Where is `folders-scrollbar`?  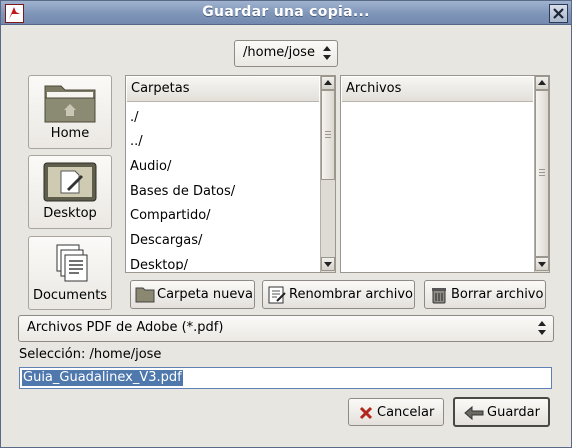
folders-scrollbar is located at coordinates (327, 174).